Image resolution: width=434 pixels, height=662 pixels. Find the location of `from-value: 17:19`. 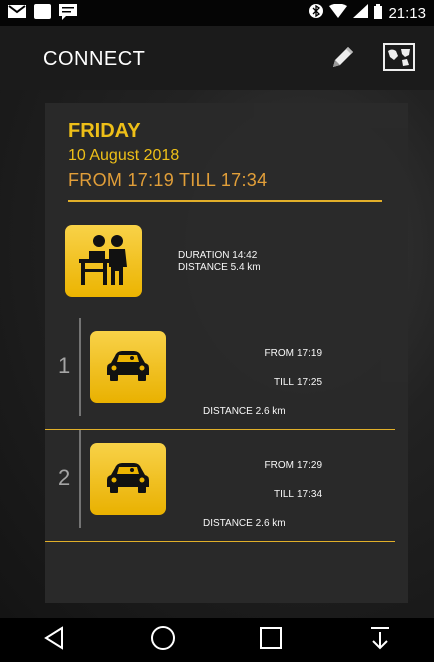

from-value: 17:19 is located at coordinates (310, 353).